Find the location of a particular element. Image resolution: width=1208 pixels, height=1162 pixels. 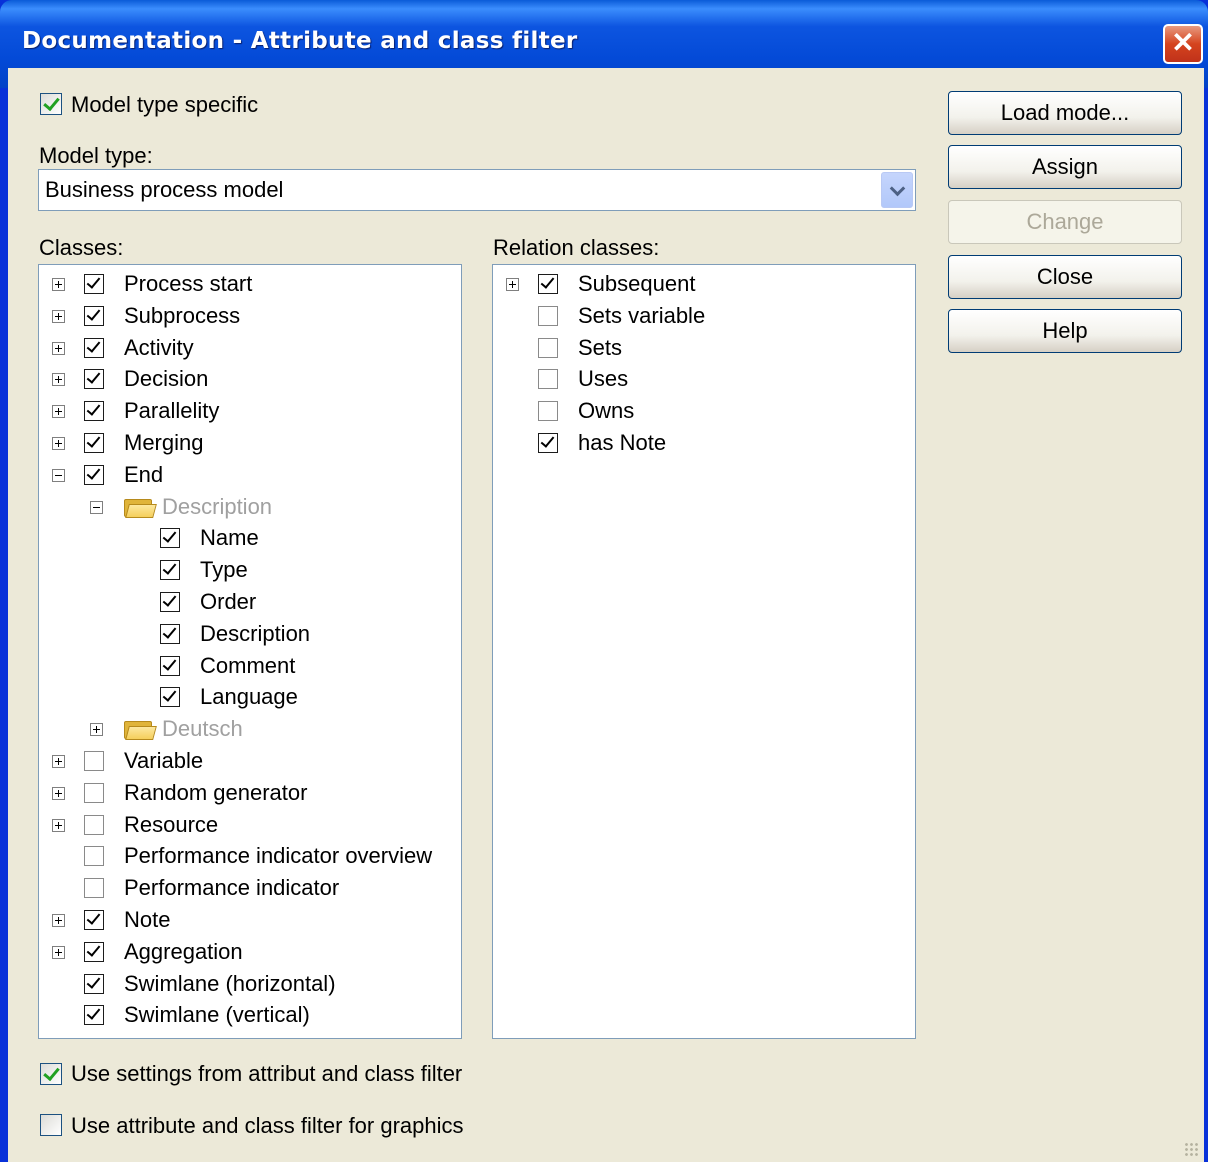

class-item-label: Variable is located at coordinates (164, 760).